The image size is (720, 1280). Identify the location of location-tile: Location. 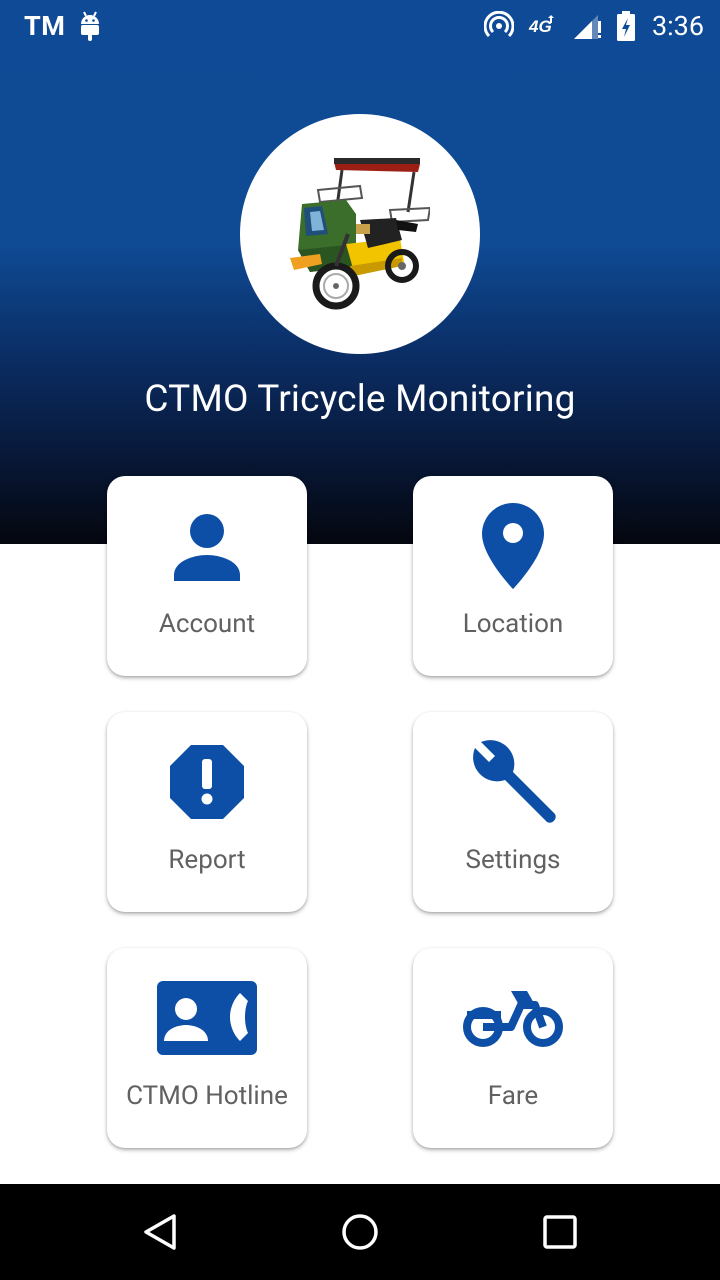
(513, 576).